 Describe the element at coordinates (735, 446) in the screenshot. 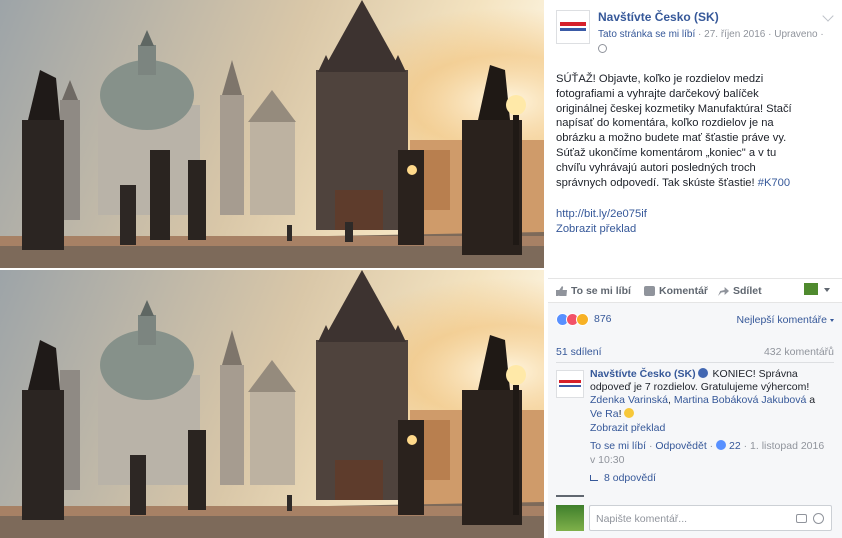

I see `comment-like-count: 22` at that location.